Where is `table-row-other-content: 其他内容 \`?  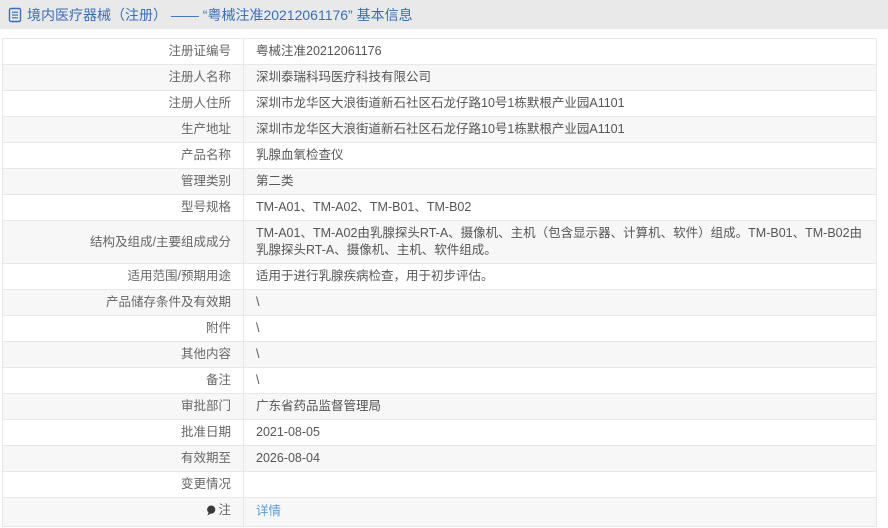
table-row-other-content: 其他内容 \ is located at coordinates (439, 354).